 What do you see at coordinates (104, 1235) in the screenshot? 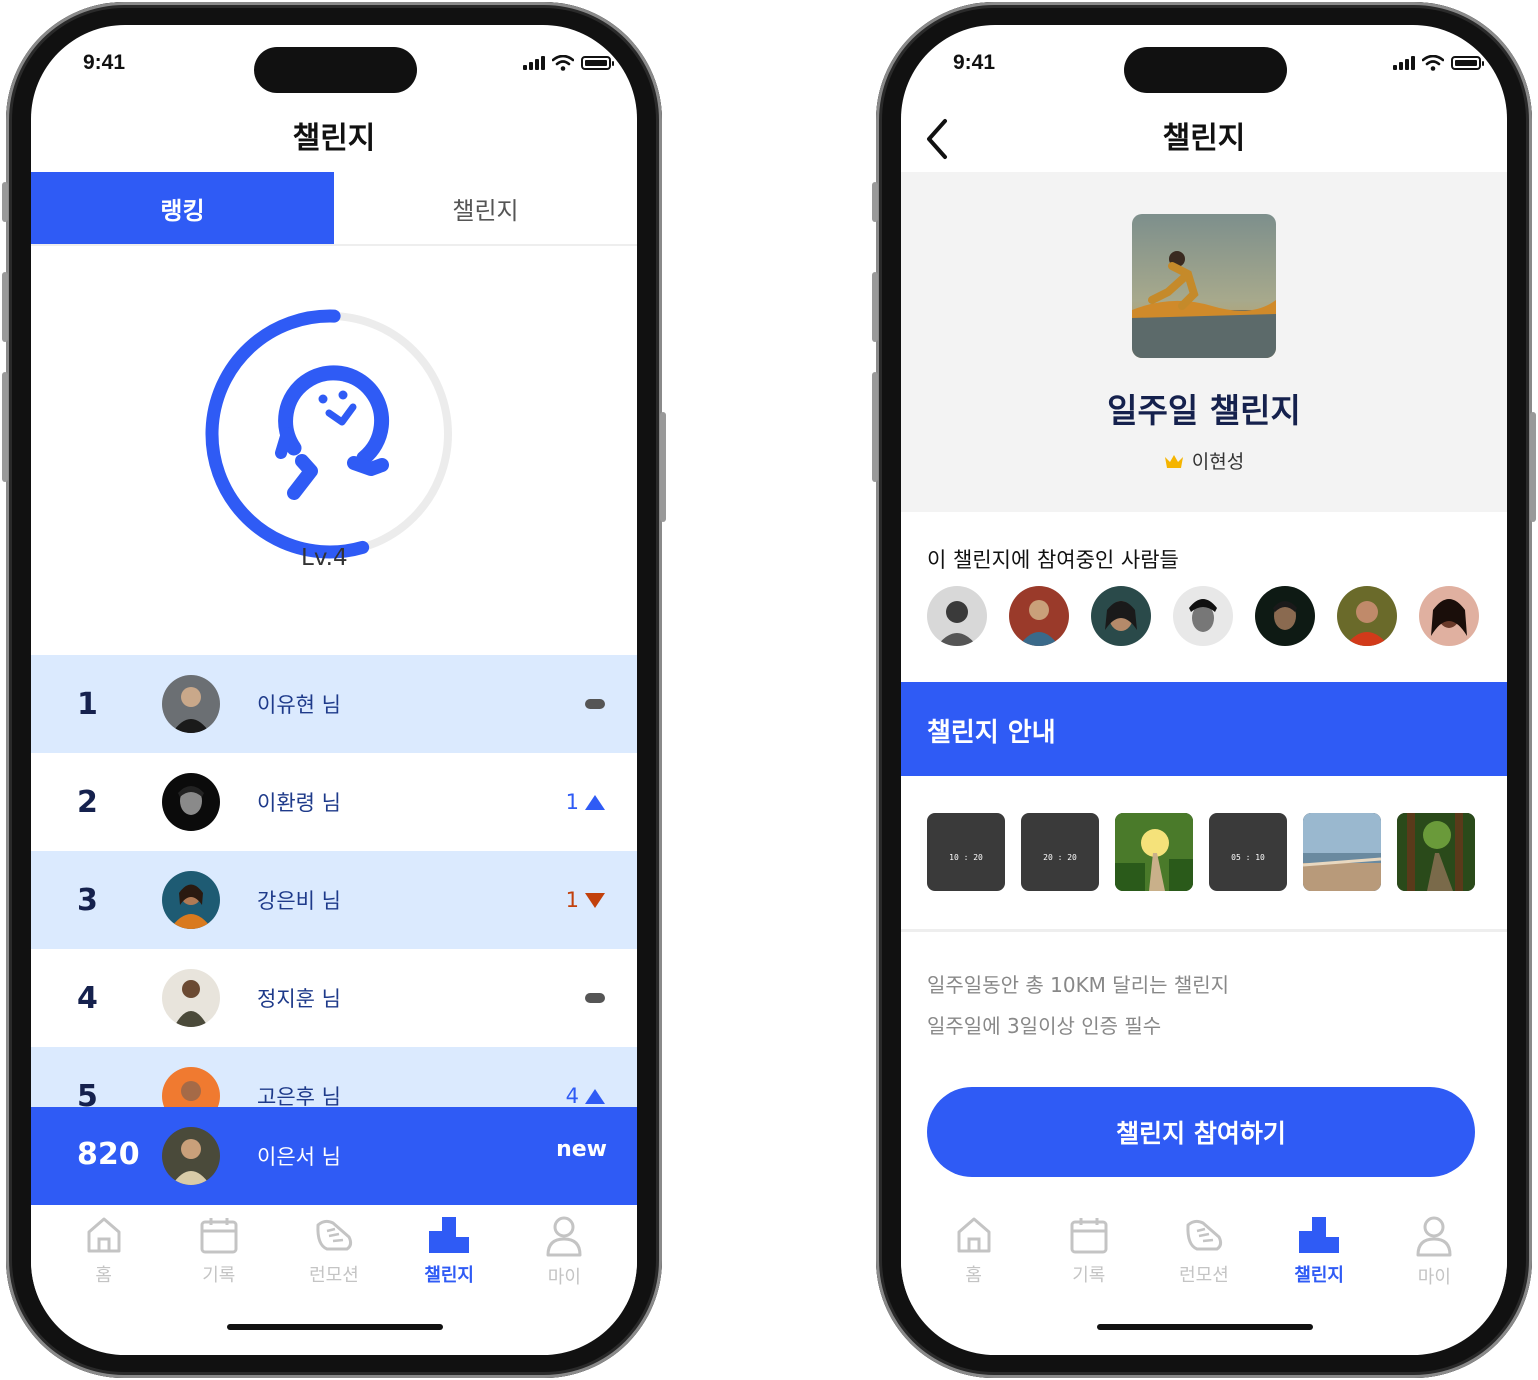
I see `home-icon` at bounding box center [104, 1235].